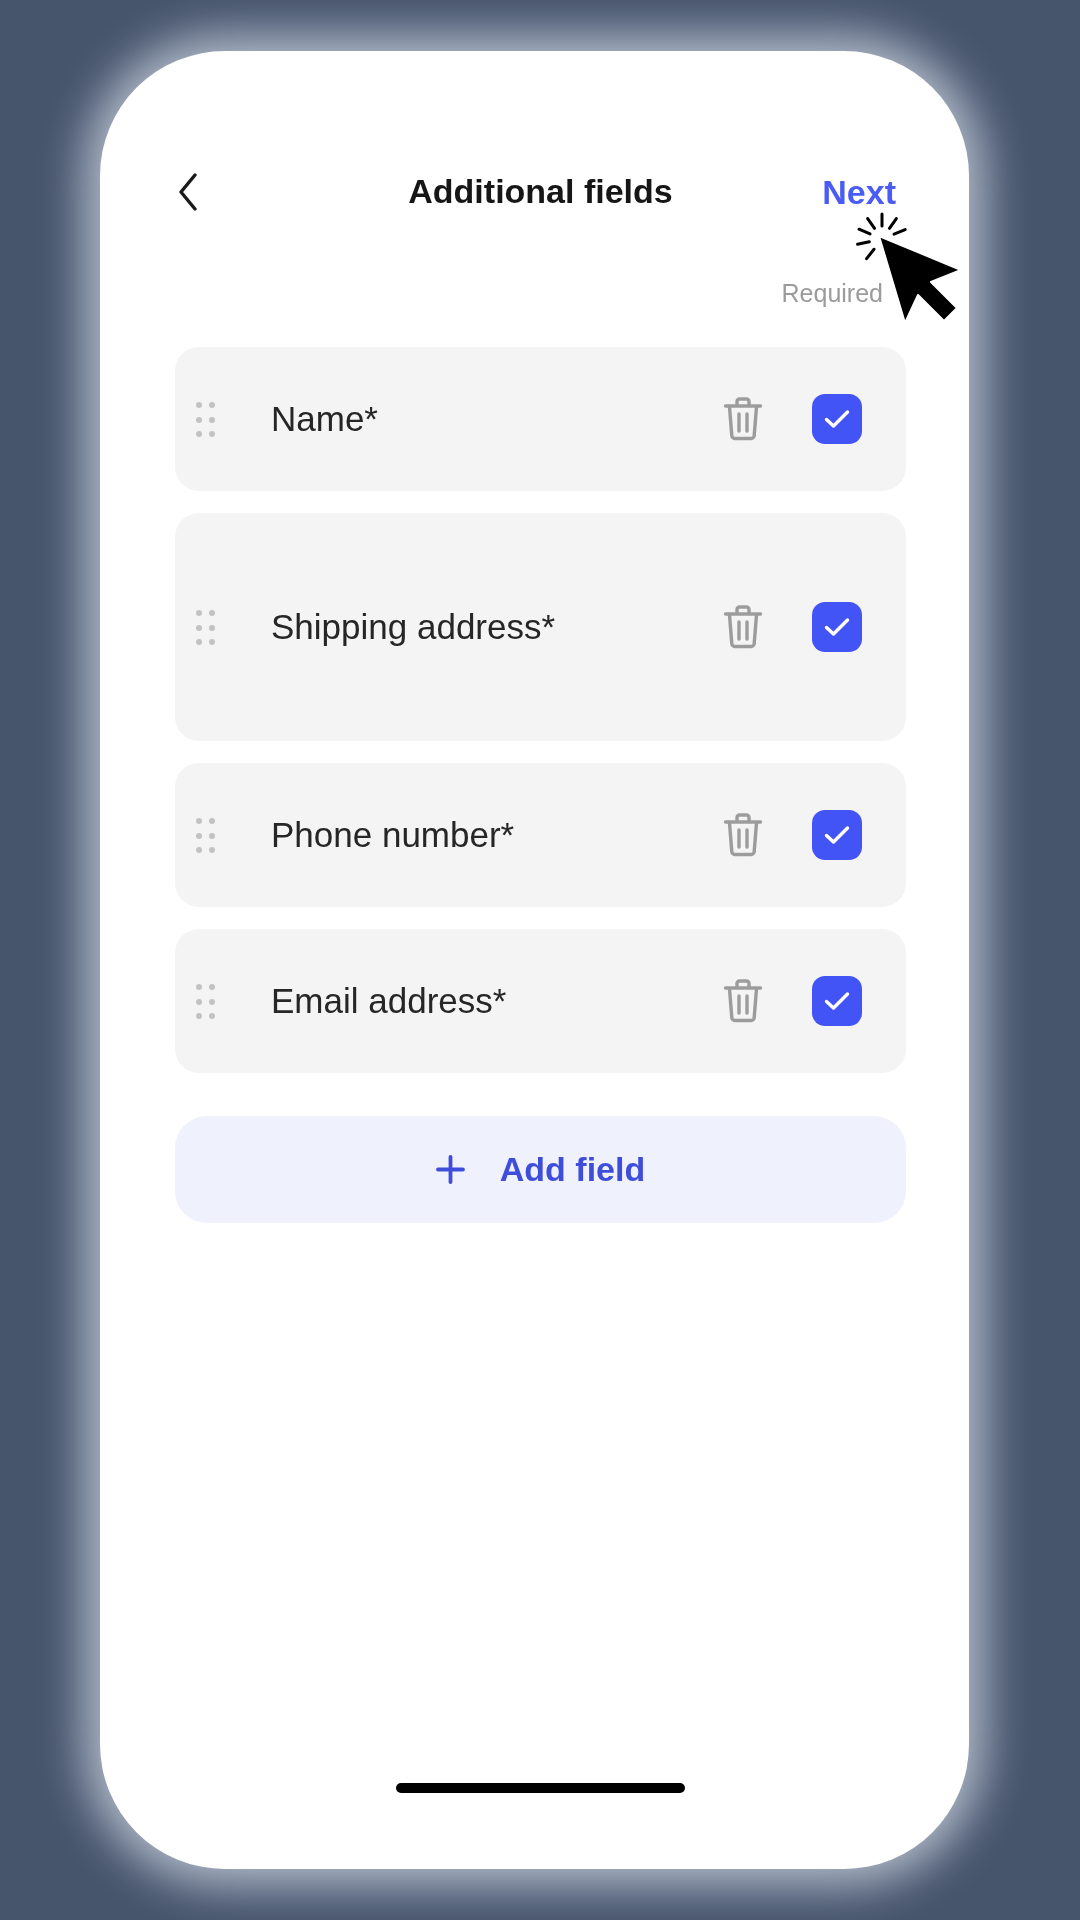  I want to click on back-icon, so click(188, 192).